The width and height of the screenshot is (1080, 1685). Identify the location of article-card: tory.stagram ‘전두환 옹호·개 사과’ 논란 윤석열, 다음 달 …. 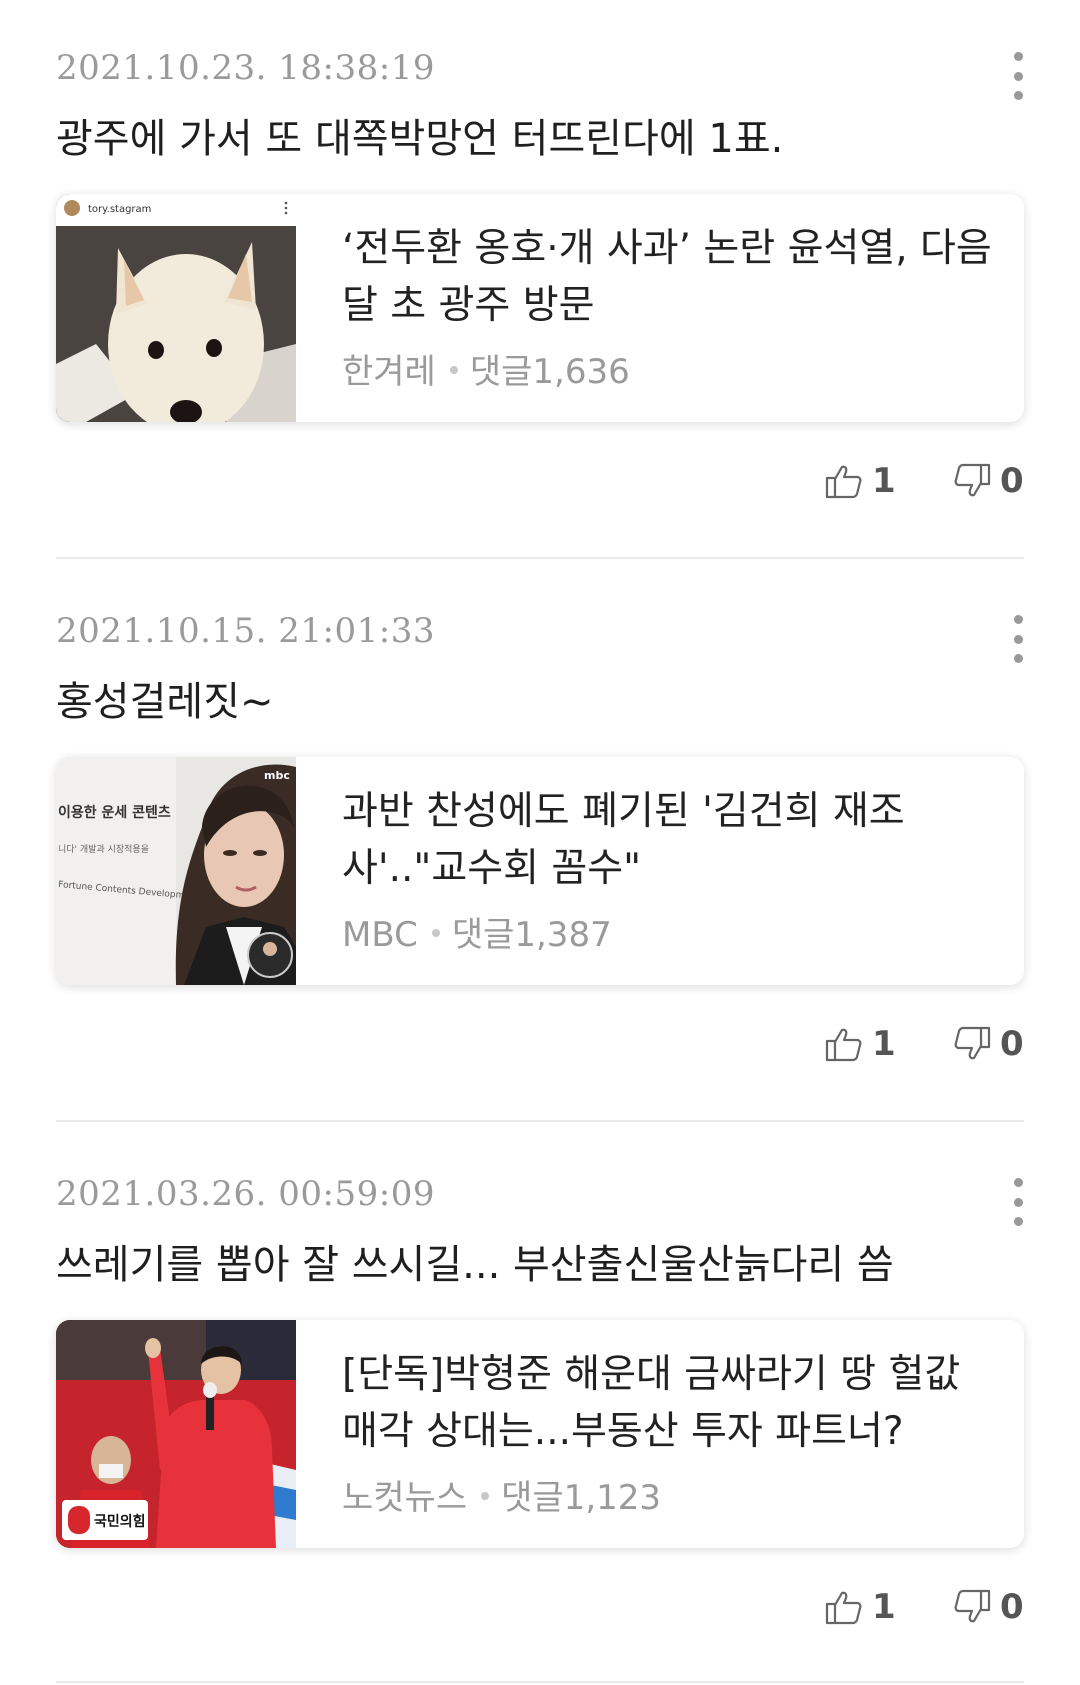
(540, 308).